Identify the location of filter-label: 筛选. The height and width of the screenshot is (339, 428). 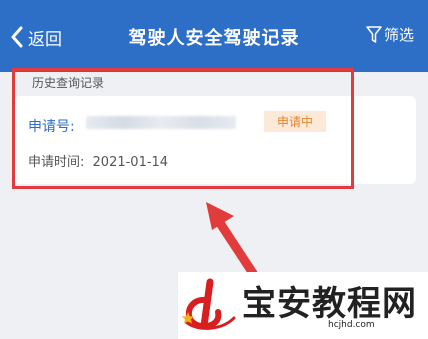
(398, 35).